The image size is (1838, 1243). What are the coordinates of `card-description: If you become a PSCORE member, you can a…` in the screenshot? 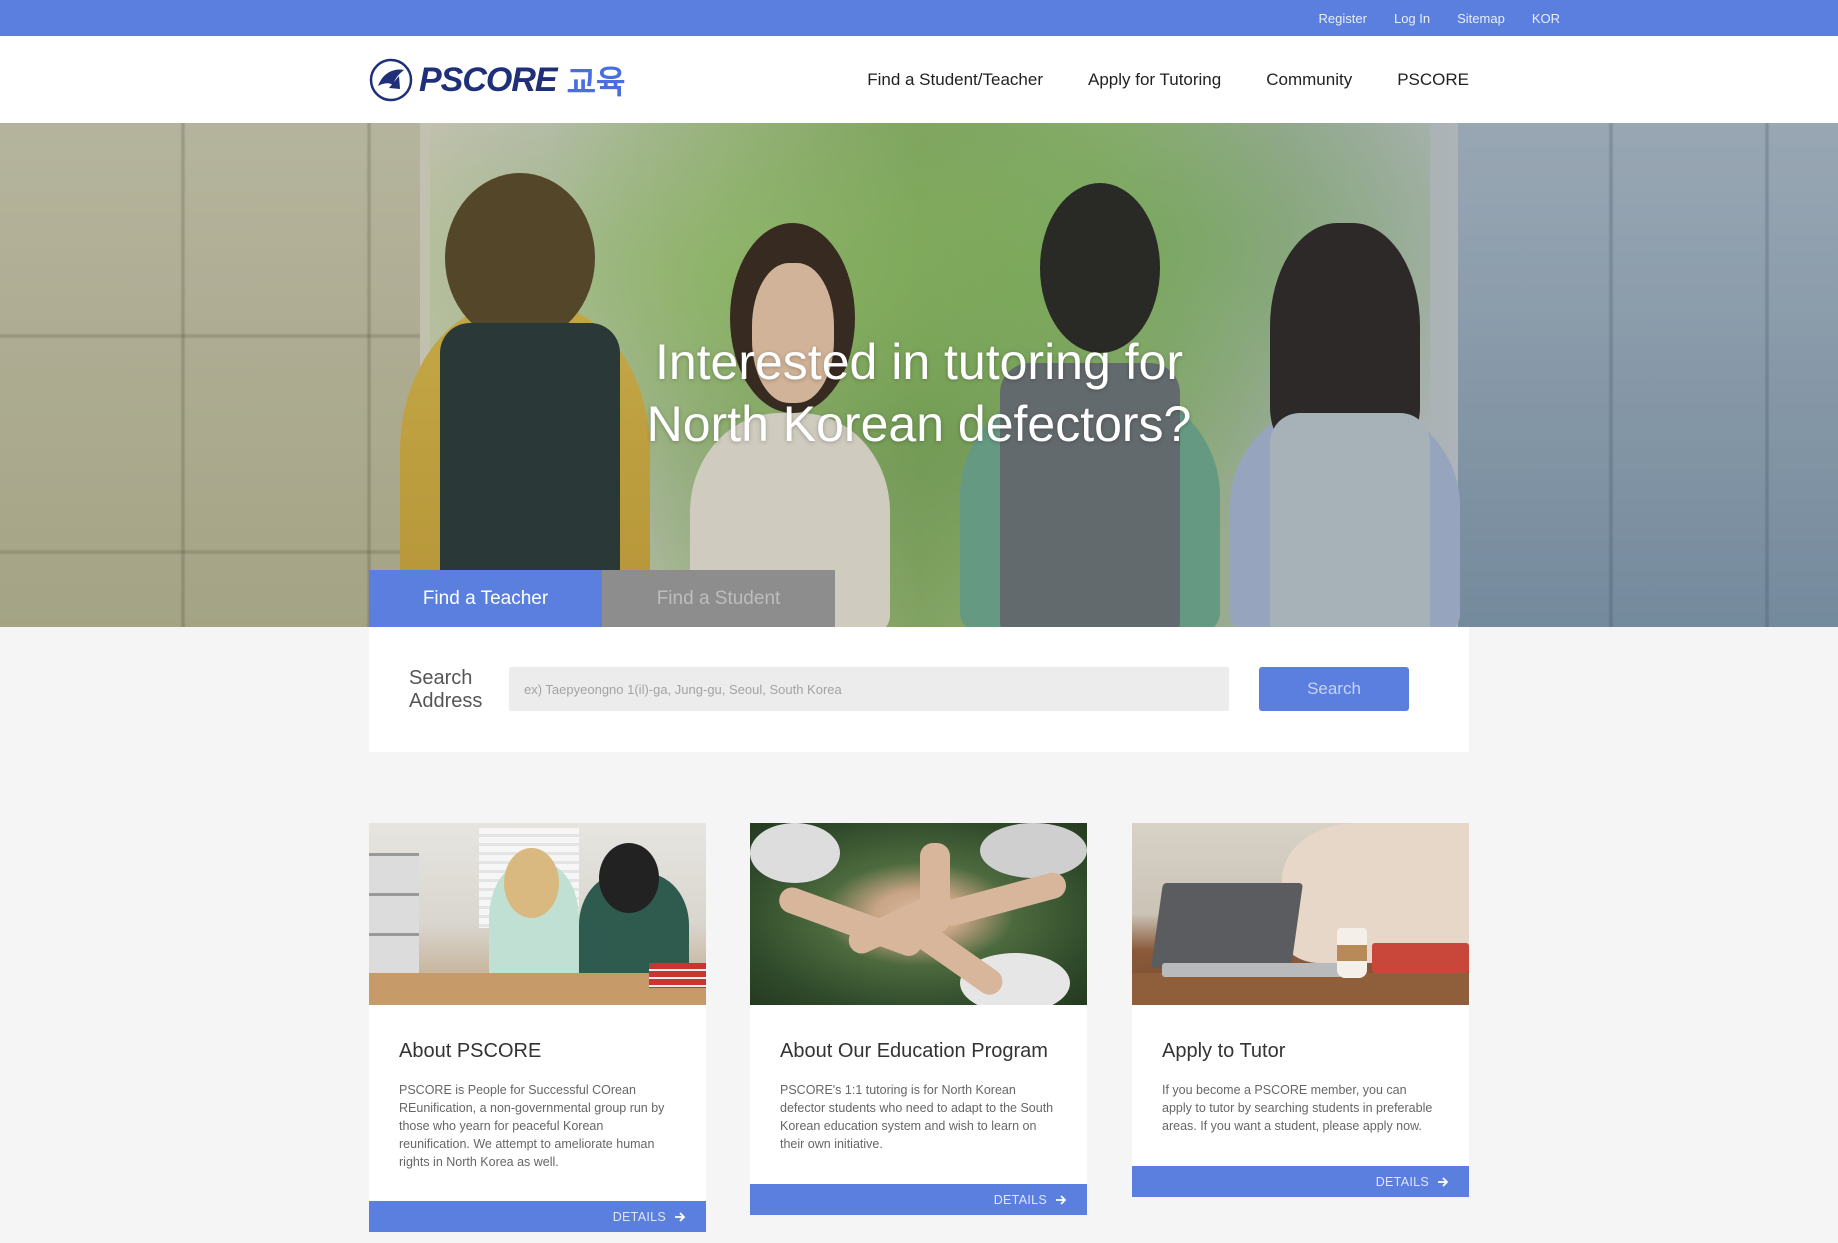 It's located at (1297, 1108).